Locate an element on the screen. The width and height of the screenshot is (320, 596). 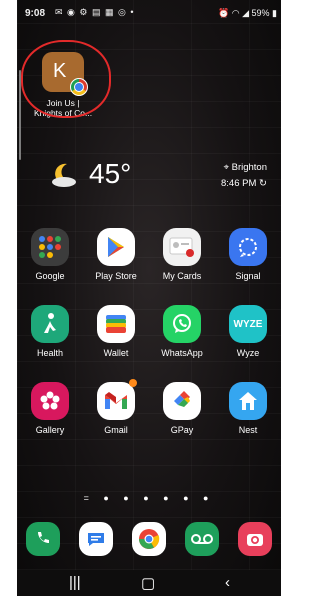
app-label: WhatsApp is located at coordinates (182, 353).